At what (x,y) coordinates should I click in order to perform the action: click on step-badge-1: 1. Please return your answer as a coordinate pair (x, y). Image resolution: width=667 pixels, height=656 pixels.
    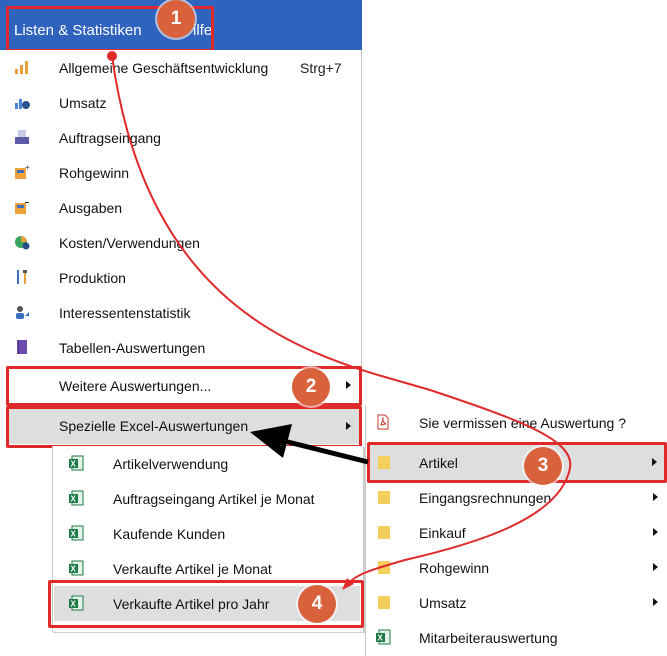
    Looking at the image, I should click on (176, 19).